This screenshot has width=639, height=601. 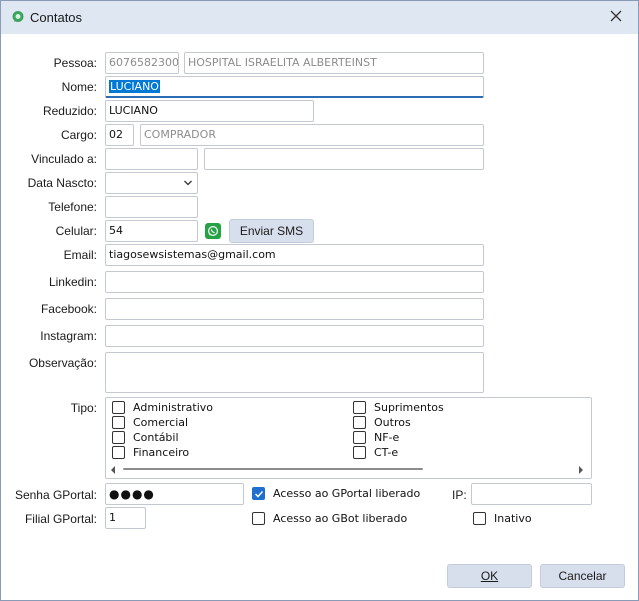 What do you see at coordinates (312, 135) in the screenshot?
I see `cargo-name-field: COMPRADOR` at bounding box center [312, 135].